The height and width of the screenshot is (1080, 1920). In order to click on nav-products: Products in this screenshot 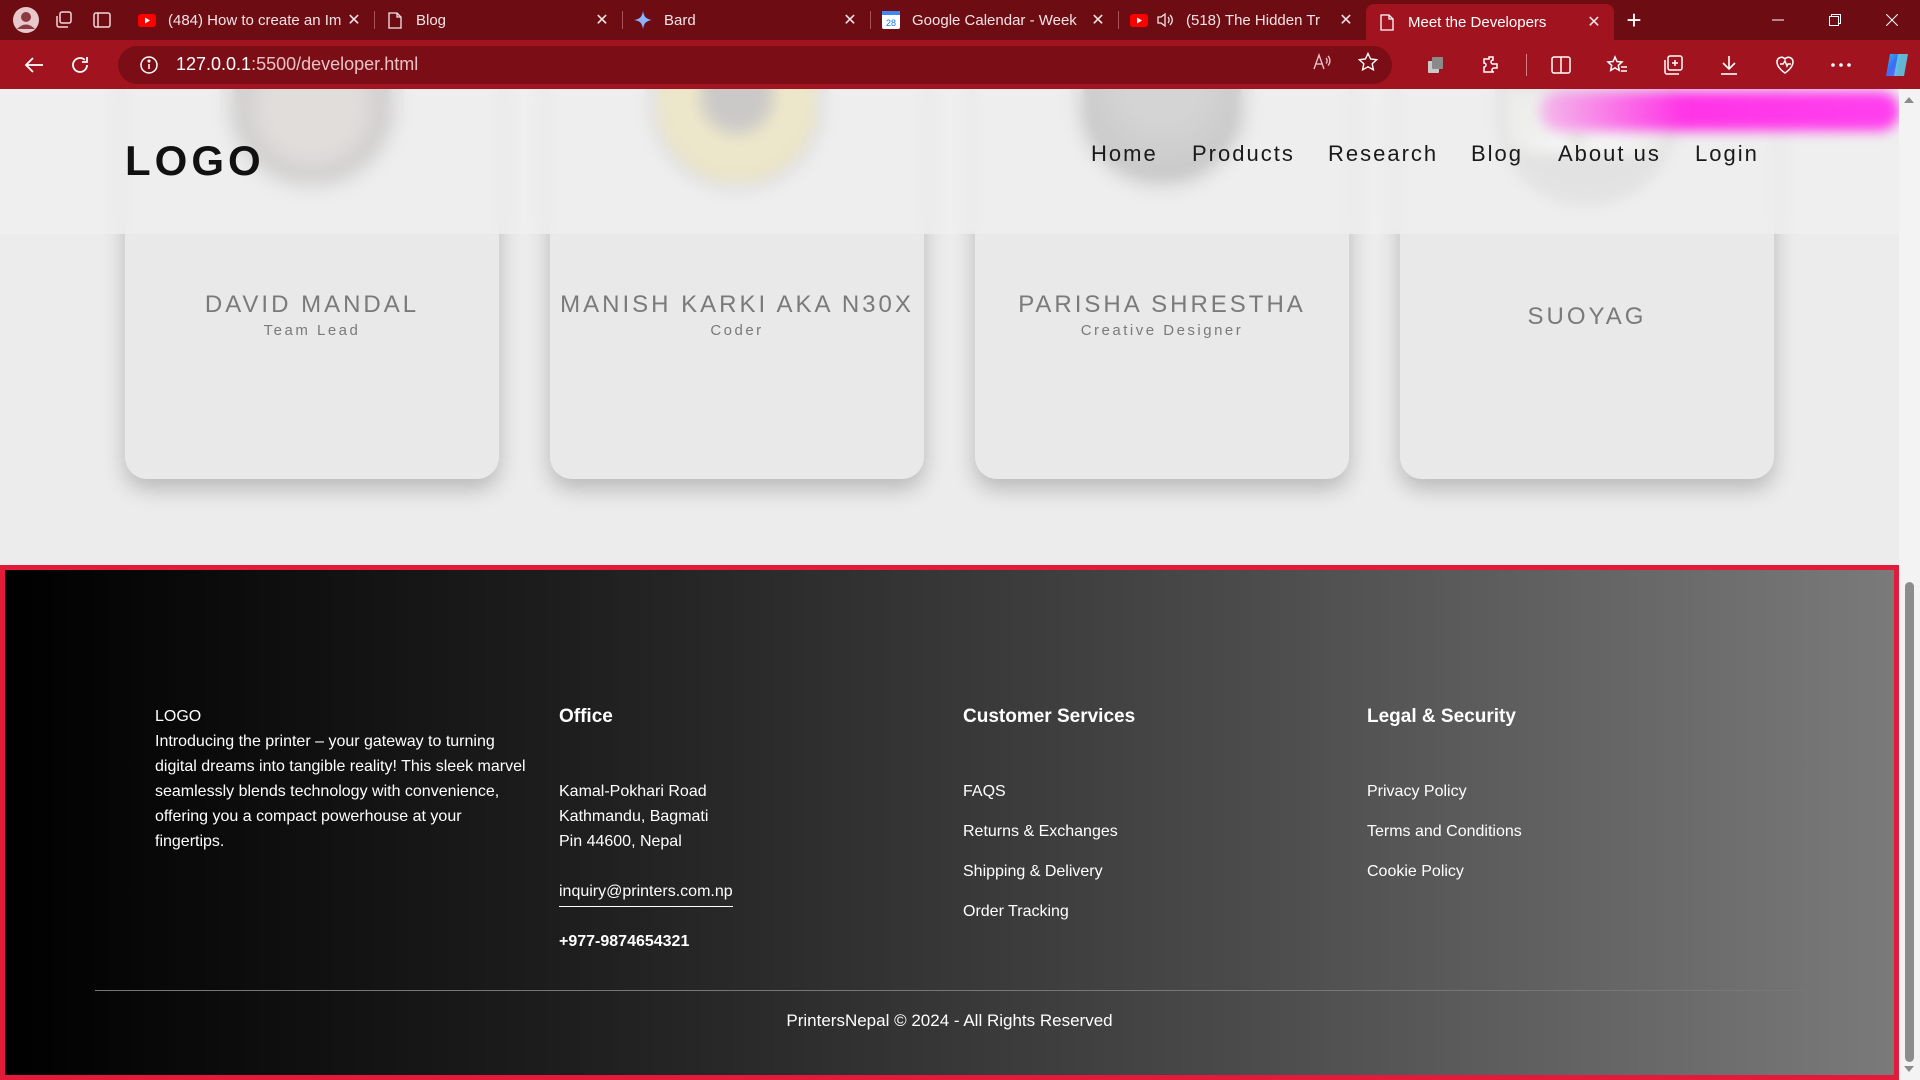, I will do `click(1243, 154)`.